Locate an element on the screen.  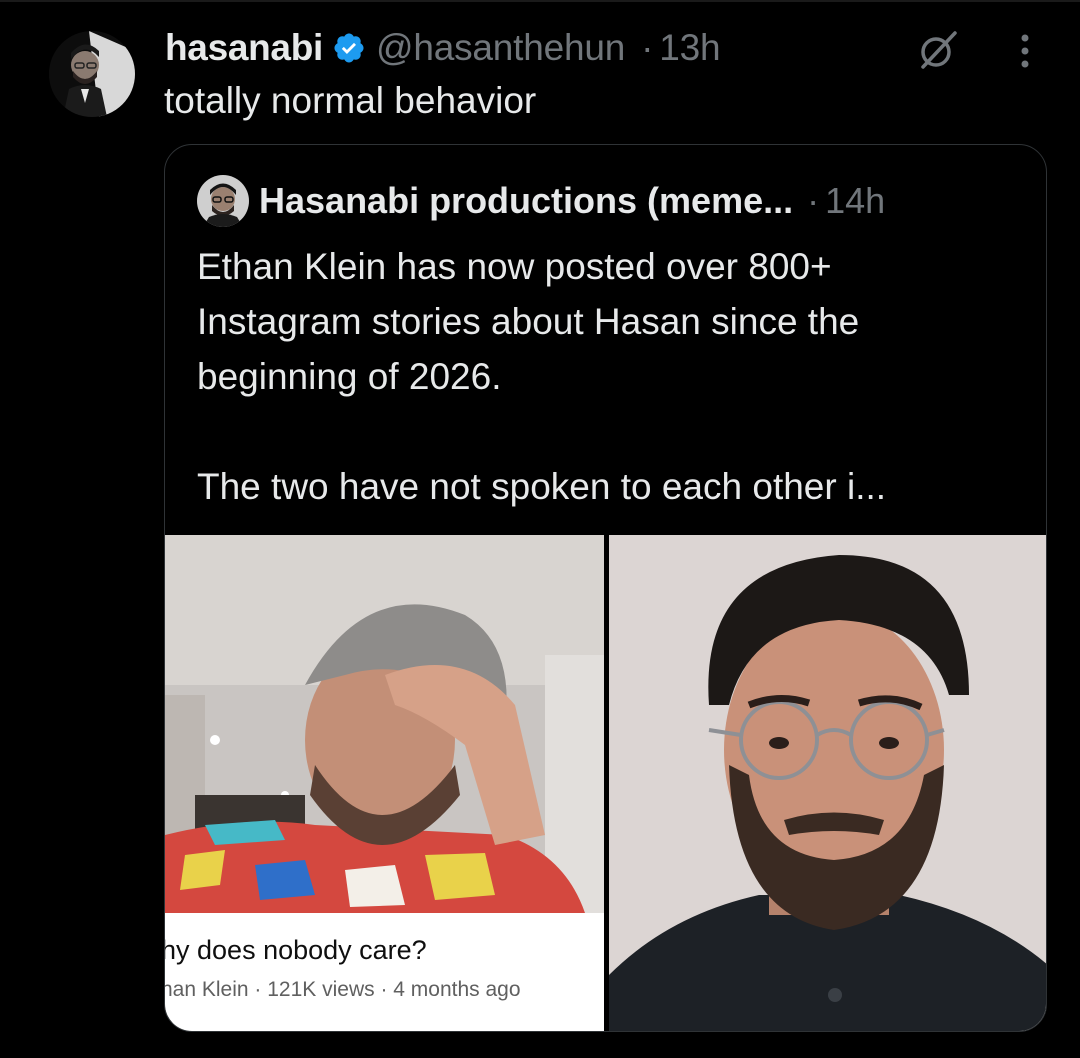
quoted-text-line: beginning of 2026. is located at coordinates (349, 376).